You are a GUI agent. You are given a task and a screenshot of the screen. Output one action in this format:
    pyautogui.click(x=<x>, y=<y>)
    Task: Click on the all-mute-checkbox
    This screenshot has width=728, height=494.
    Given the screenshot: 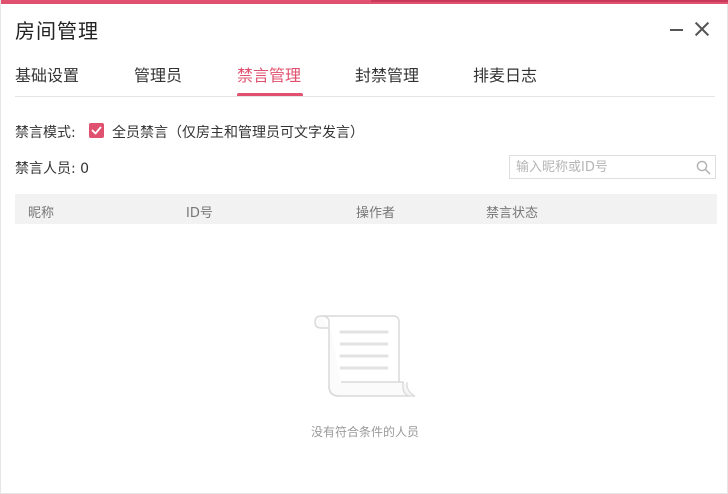 What is the action you would take?
    pyautogui.click(x=96, y=130)
    